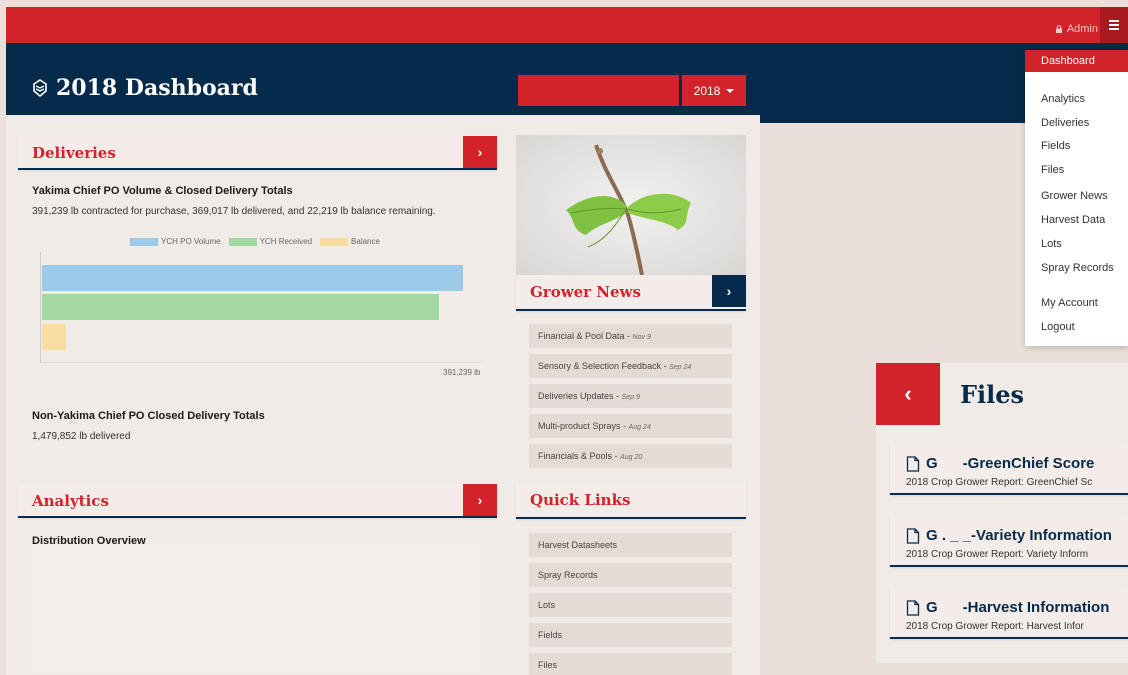  Describe the element at coordinates (639, 427) in the screenshot. I see `news-item-date: Aug 24` at that location.